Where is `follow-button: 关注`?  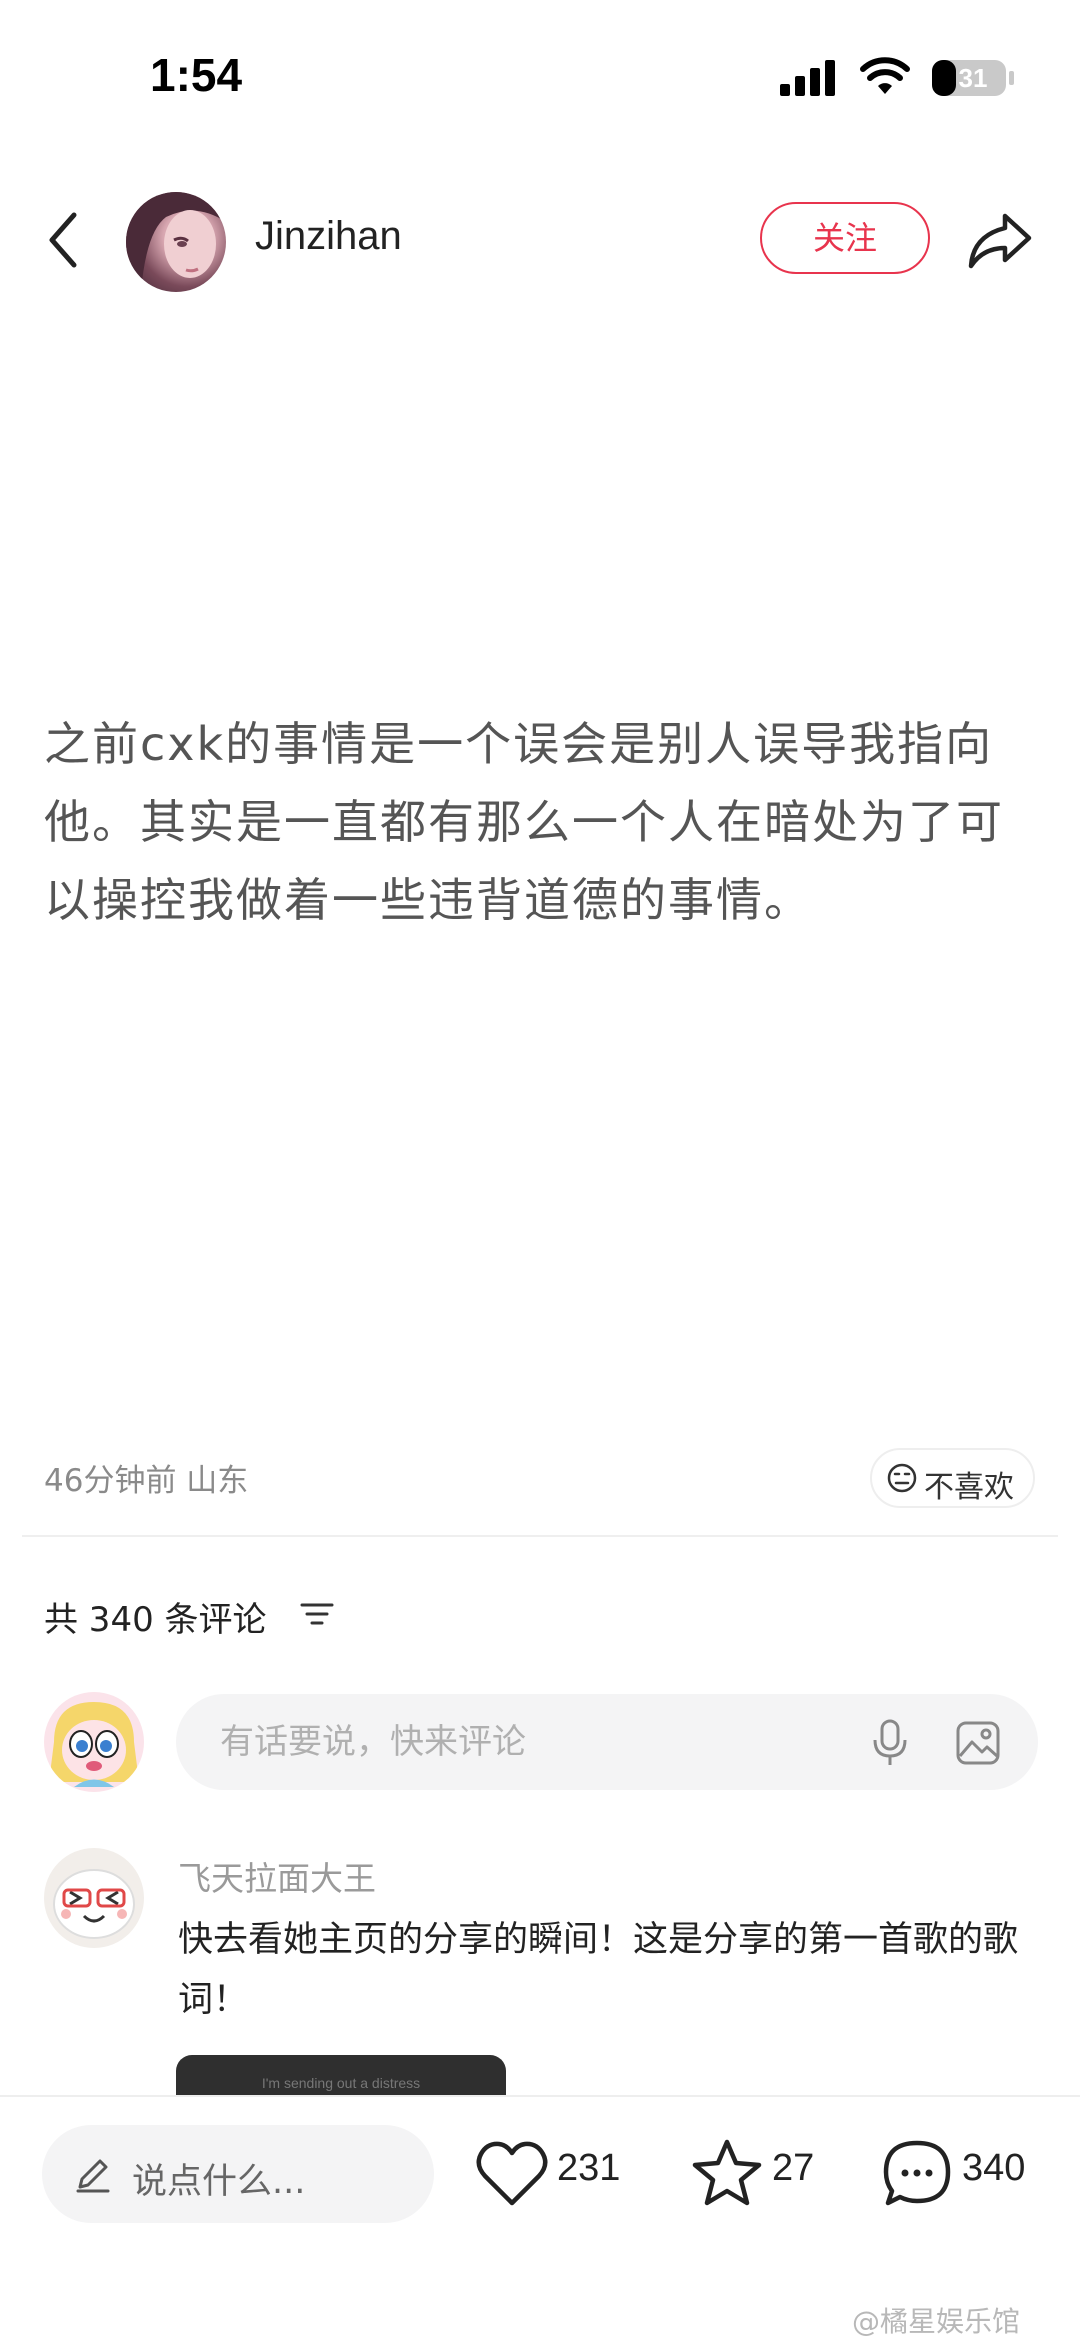
follow-button: 关注 is located at coordinates (845, 238).